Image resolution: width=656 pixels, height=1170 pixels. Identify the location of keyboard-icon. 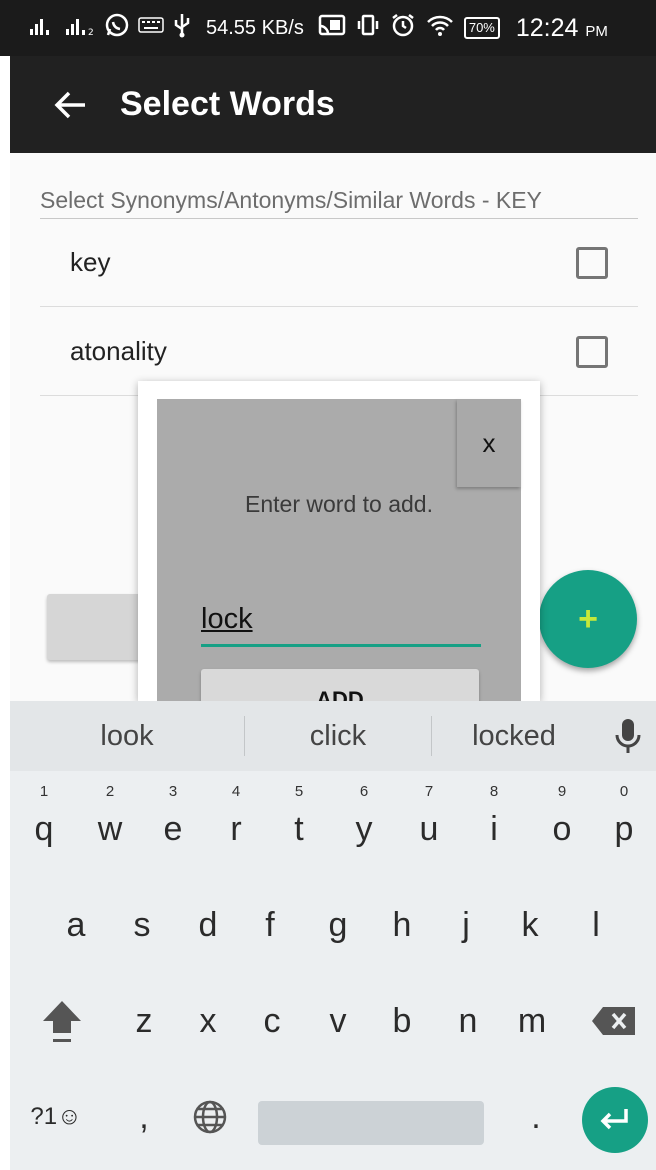
(151, 28).